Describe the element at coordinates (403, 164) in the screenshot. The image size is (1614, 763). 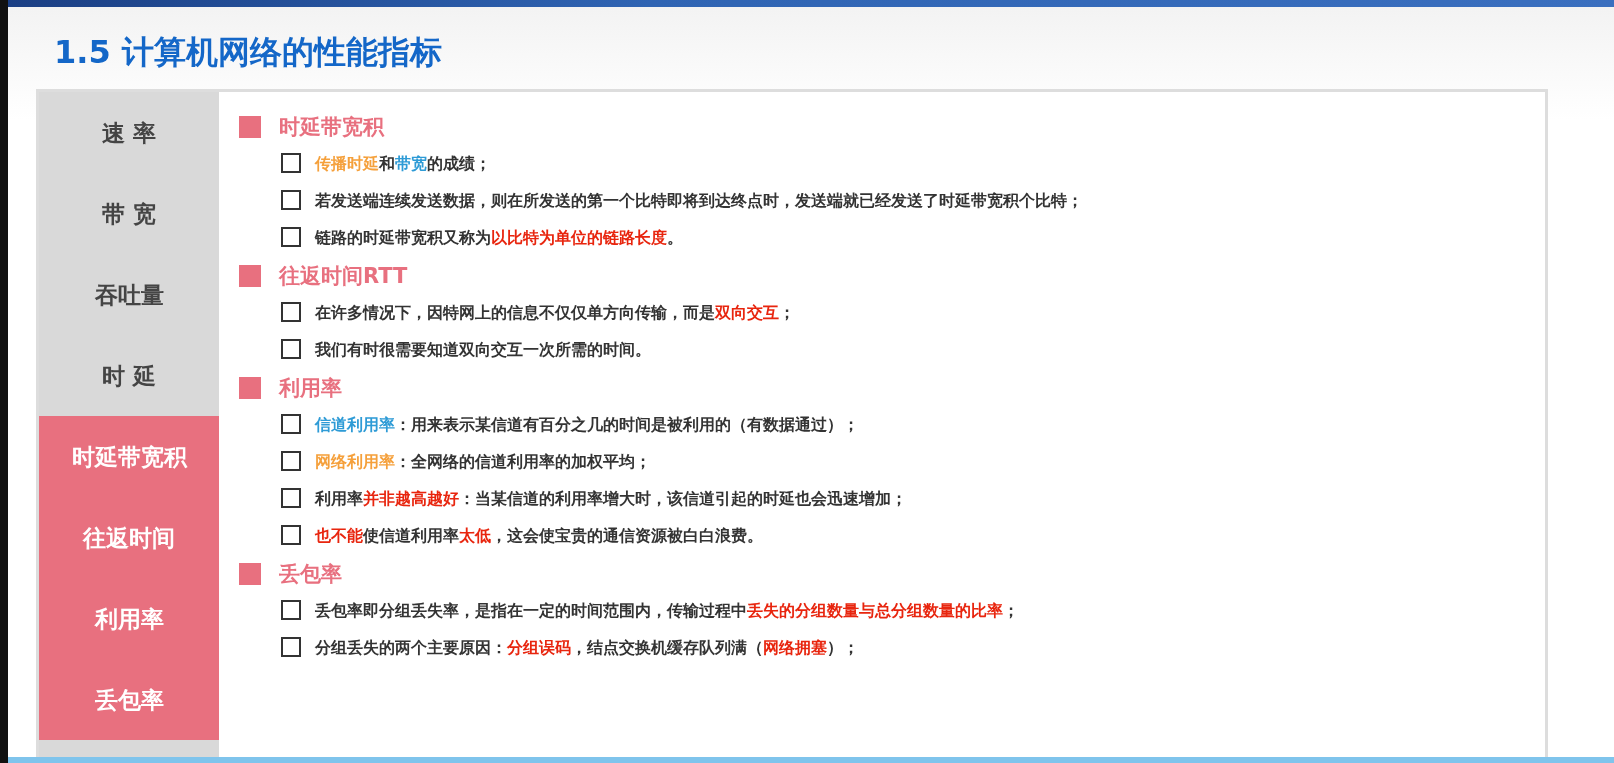
I see `bullet-text: 传播时延和带宽的成绩；` at that location.